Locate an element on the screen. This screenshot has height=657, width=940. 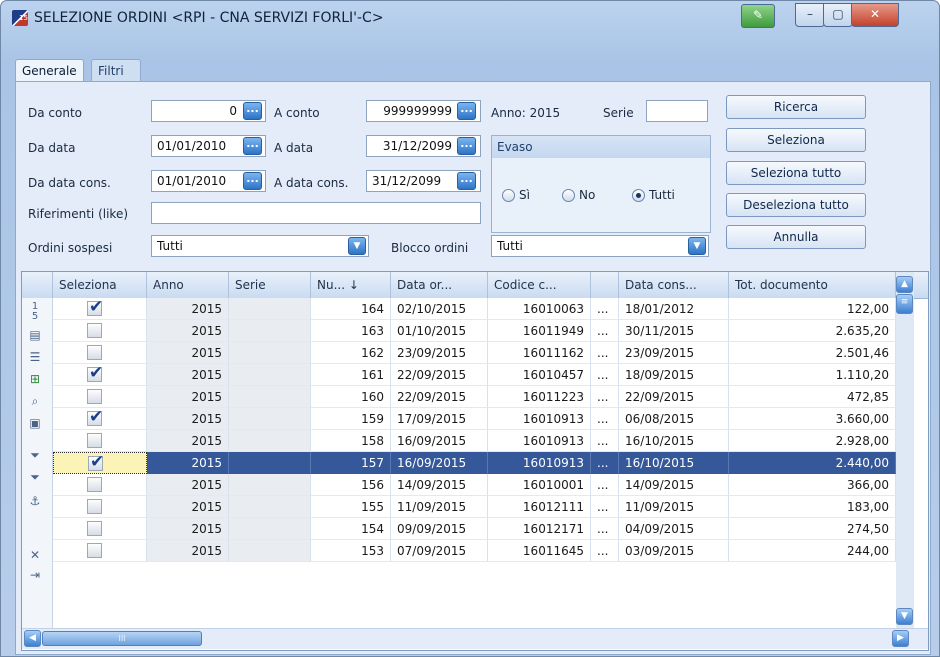
scroll-down-icon: ▼ is located at coordinates (904, 616).